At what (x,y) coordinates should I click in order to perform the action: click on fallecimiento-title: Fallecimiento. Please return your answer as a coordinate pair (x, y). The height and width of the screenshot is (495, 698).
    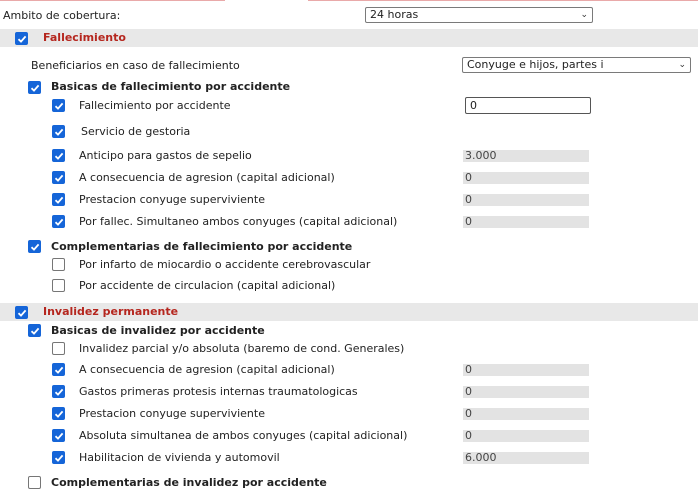
    Looking at the image, I should click on (84, 37).